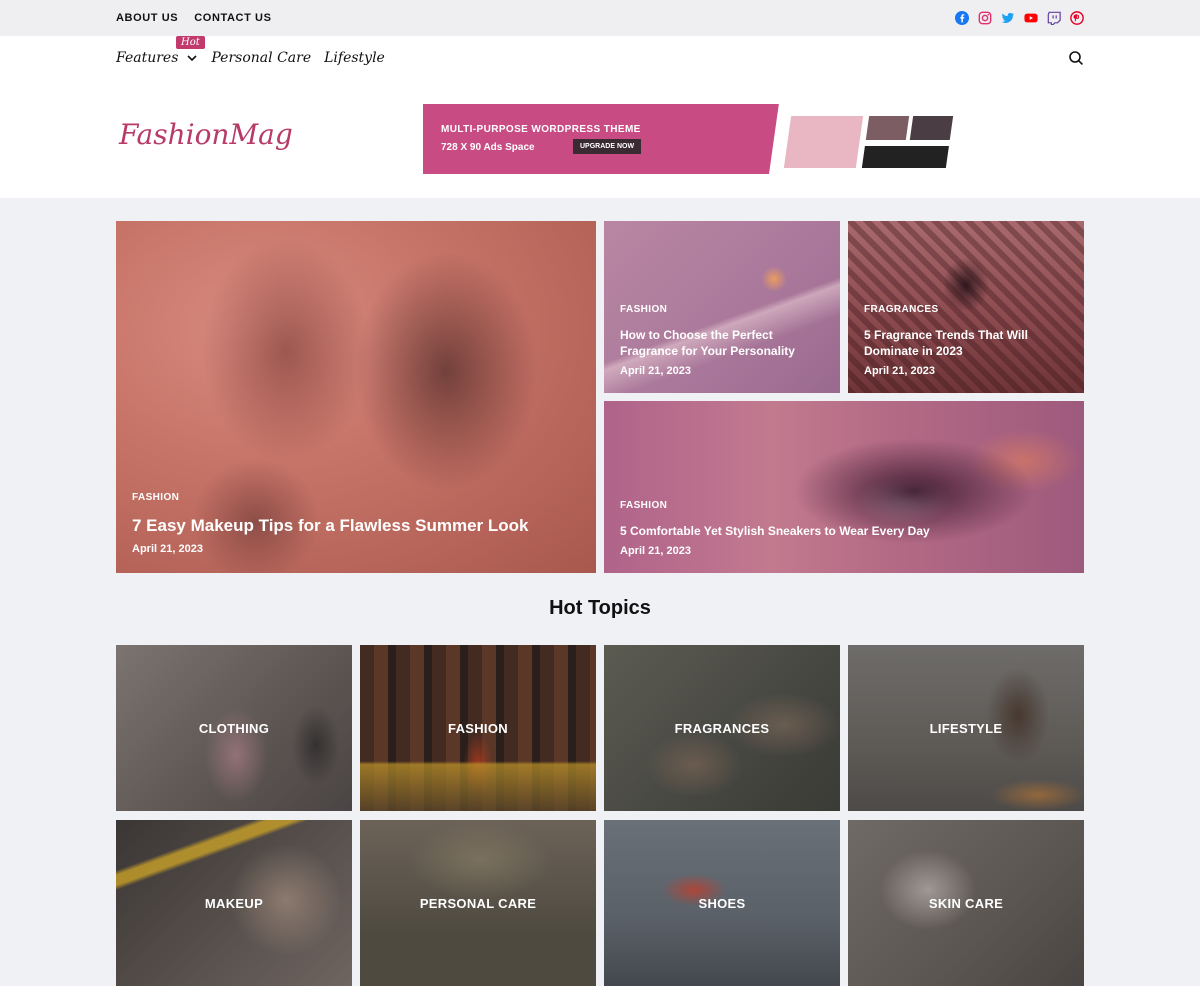 The image size is (1200, 986). I want to click on nav-item-lifestyle: Lifestyle, so click(354, 58).